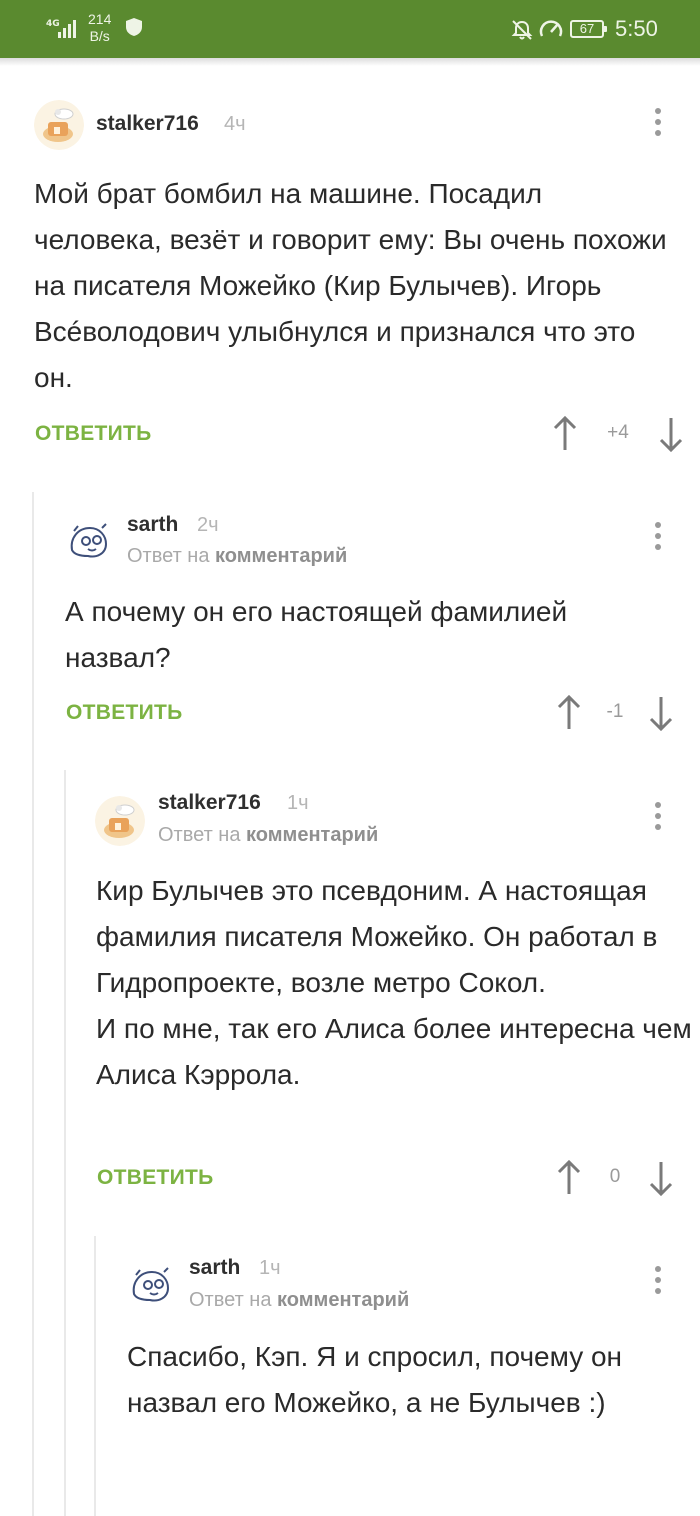 This screenshot has width=700, height=1516. I want to click on shield-icon, so click(134, 27).